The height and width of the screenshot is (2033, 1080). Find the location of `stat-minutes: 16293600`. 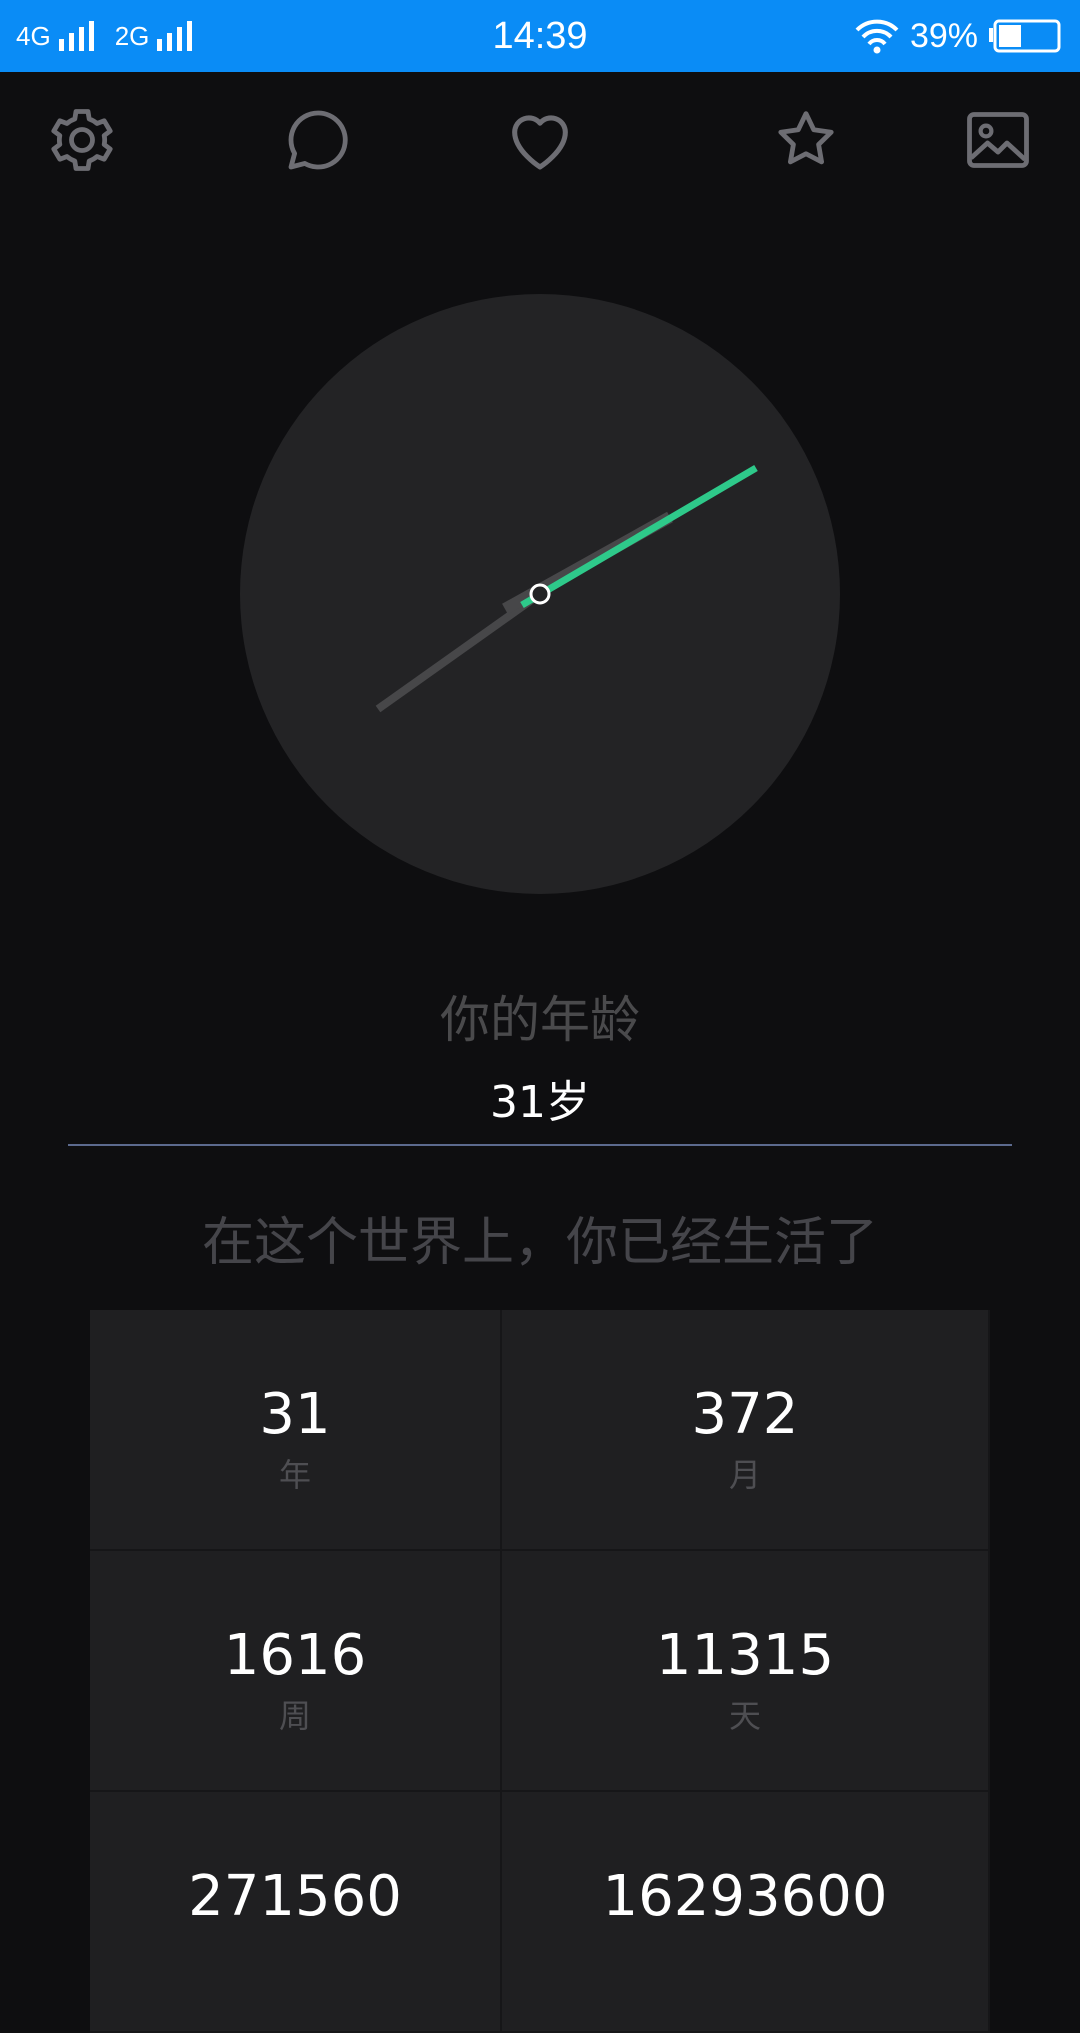

stat-minutes: 16293600 is located at coordinates (746, 1912).